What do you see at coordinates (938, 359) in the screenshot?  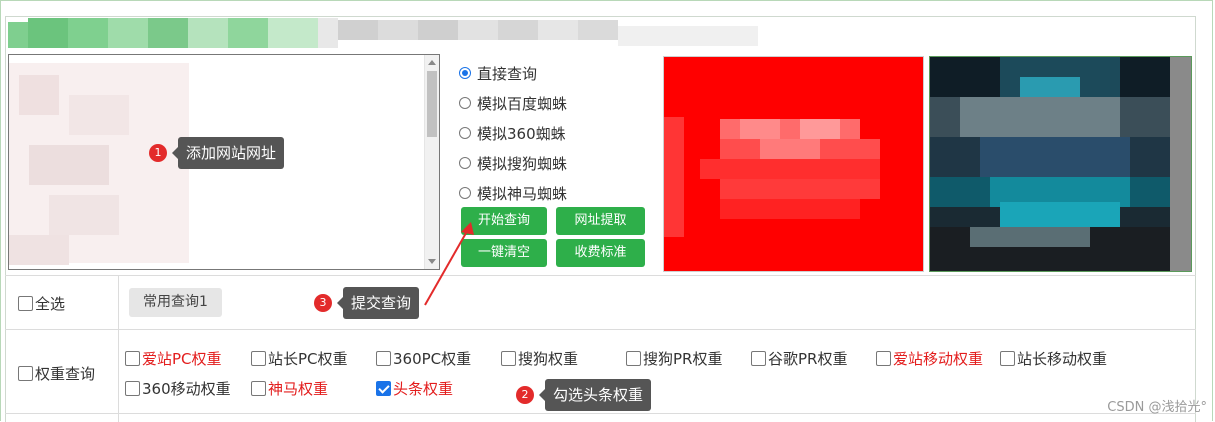 I see `option-label: 爱站移动权重` at bounding box center [938, 359].